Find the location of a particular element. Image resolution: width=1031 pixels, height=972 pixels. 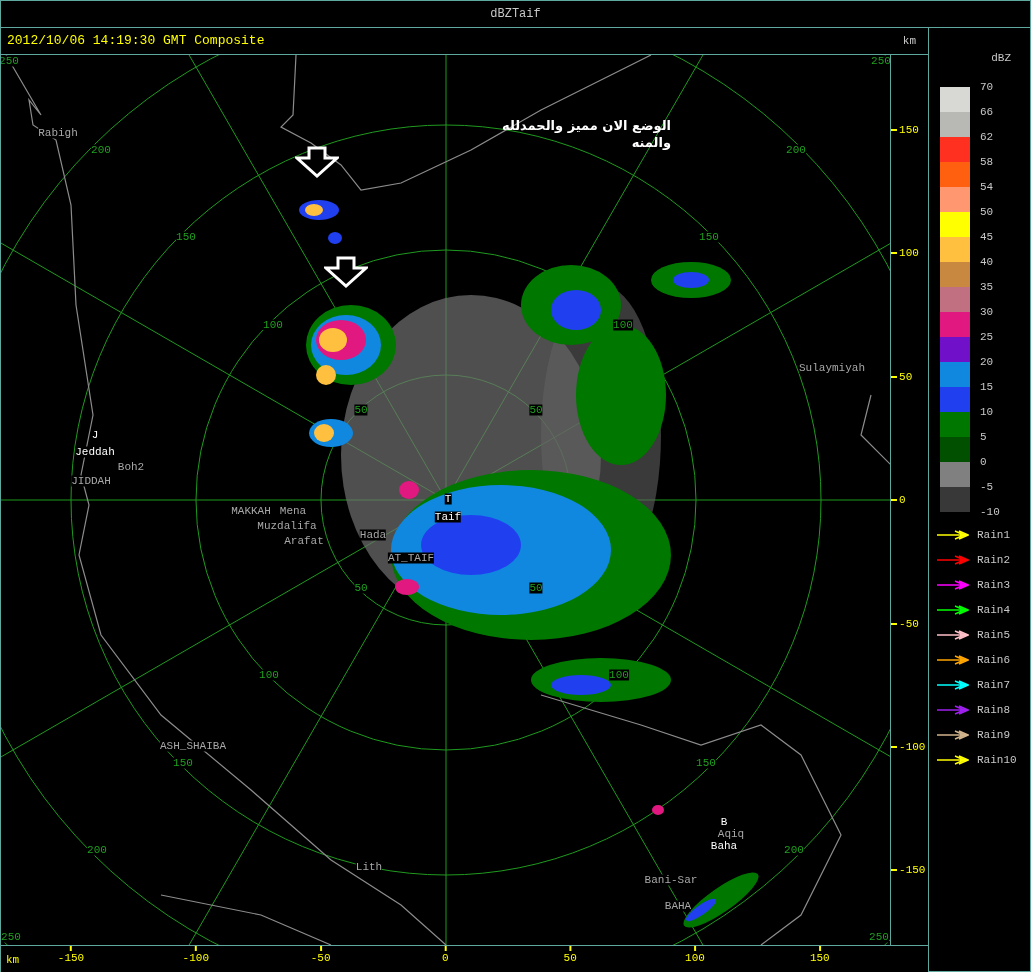

place-label: Rabigh is located at coordinates (58, 133).